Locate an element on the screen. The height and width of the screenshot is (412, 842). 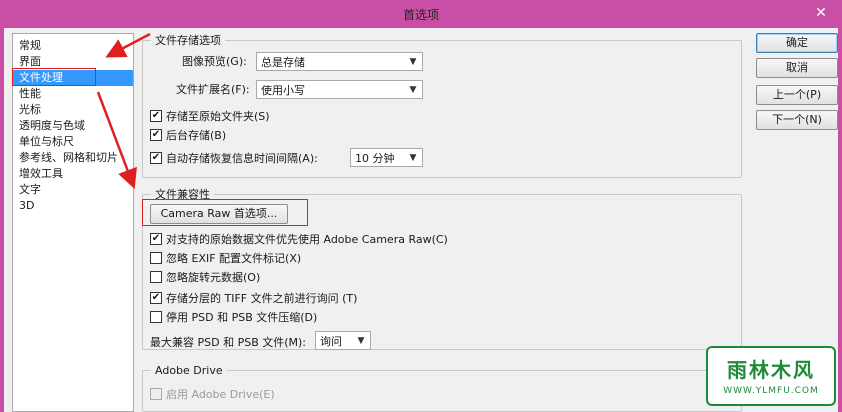
enable-adobe-drive-row: 启用 Adobe Drive(E) is located at coordinates (212, 394).